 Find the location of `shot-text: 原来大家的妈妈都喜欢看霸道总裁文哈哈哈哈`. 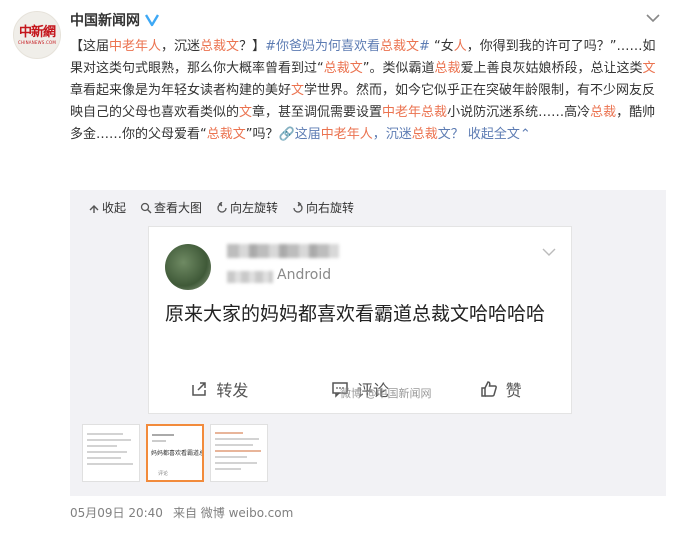

shot-text: 原来大家的妈妈都喜欢看霸道总裁文哈哈哈哈 is located at coordinates (355, 314).